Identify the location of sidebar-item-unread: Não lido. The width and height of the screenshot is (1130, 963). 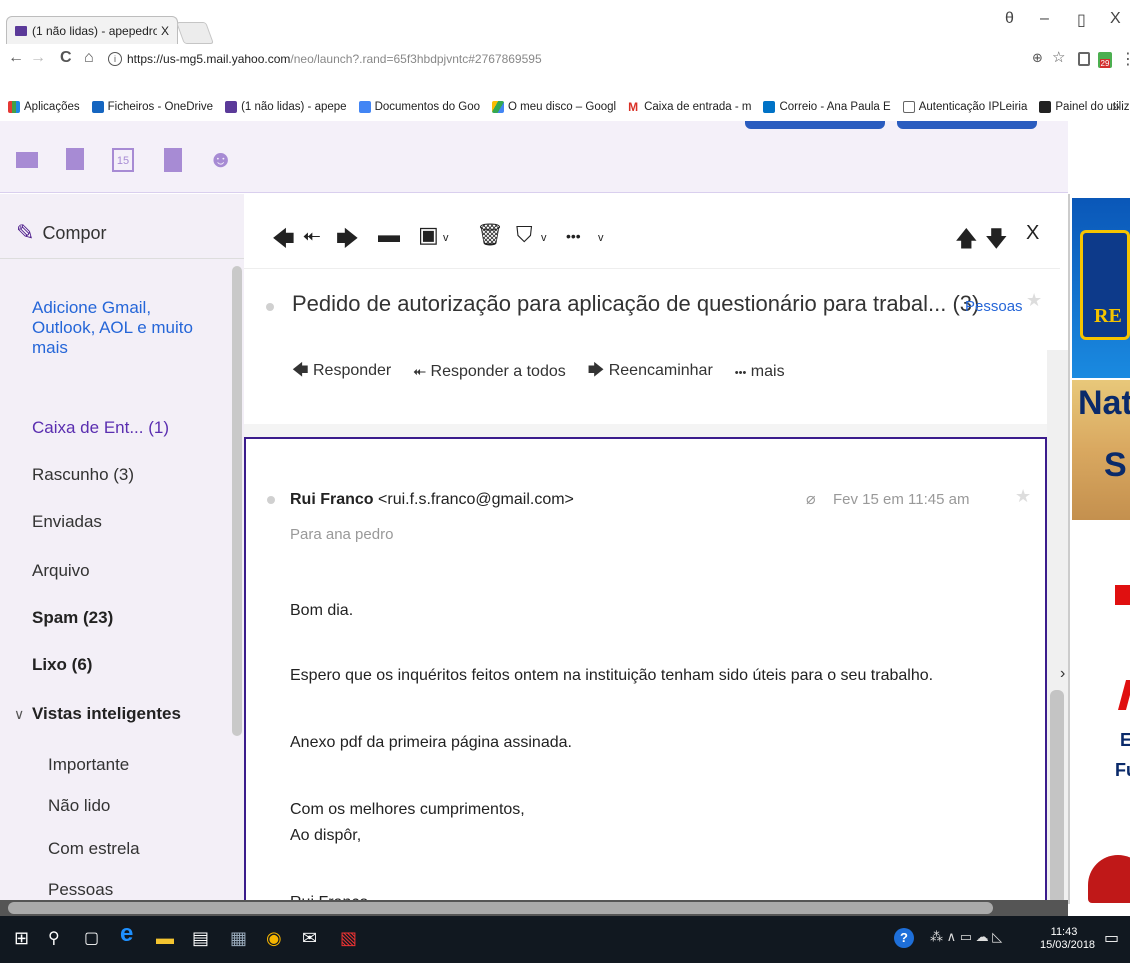
(79, 806).